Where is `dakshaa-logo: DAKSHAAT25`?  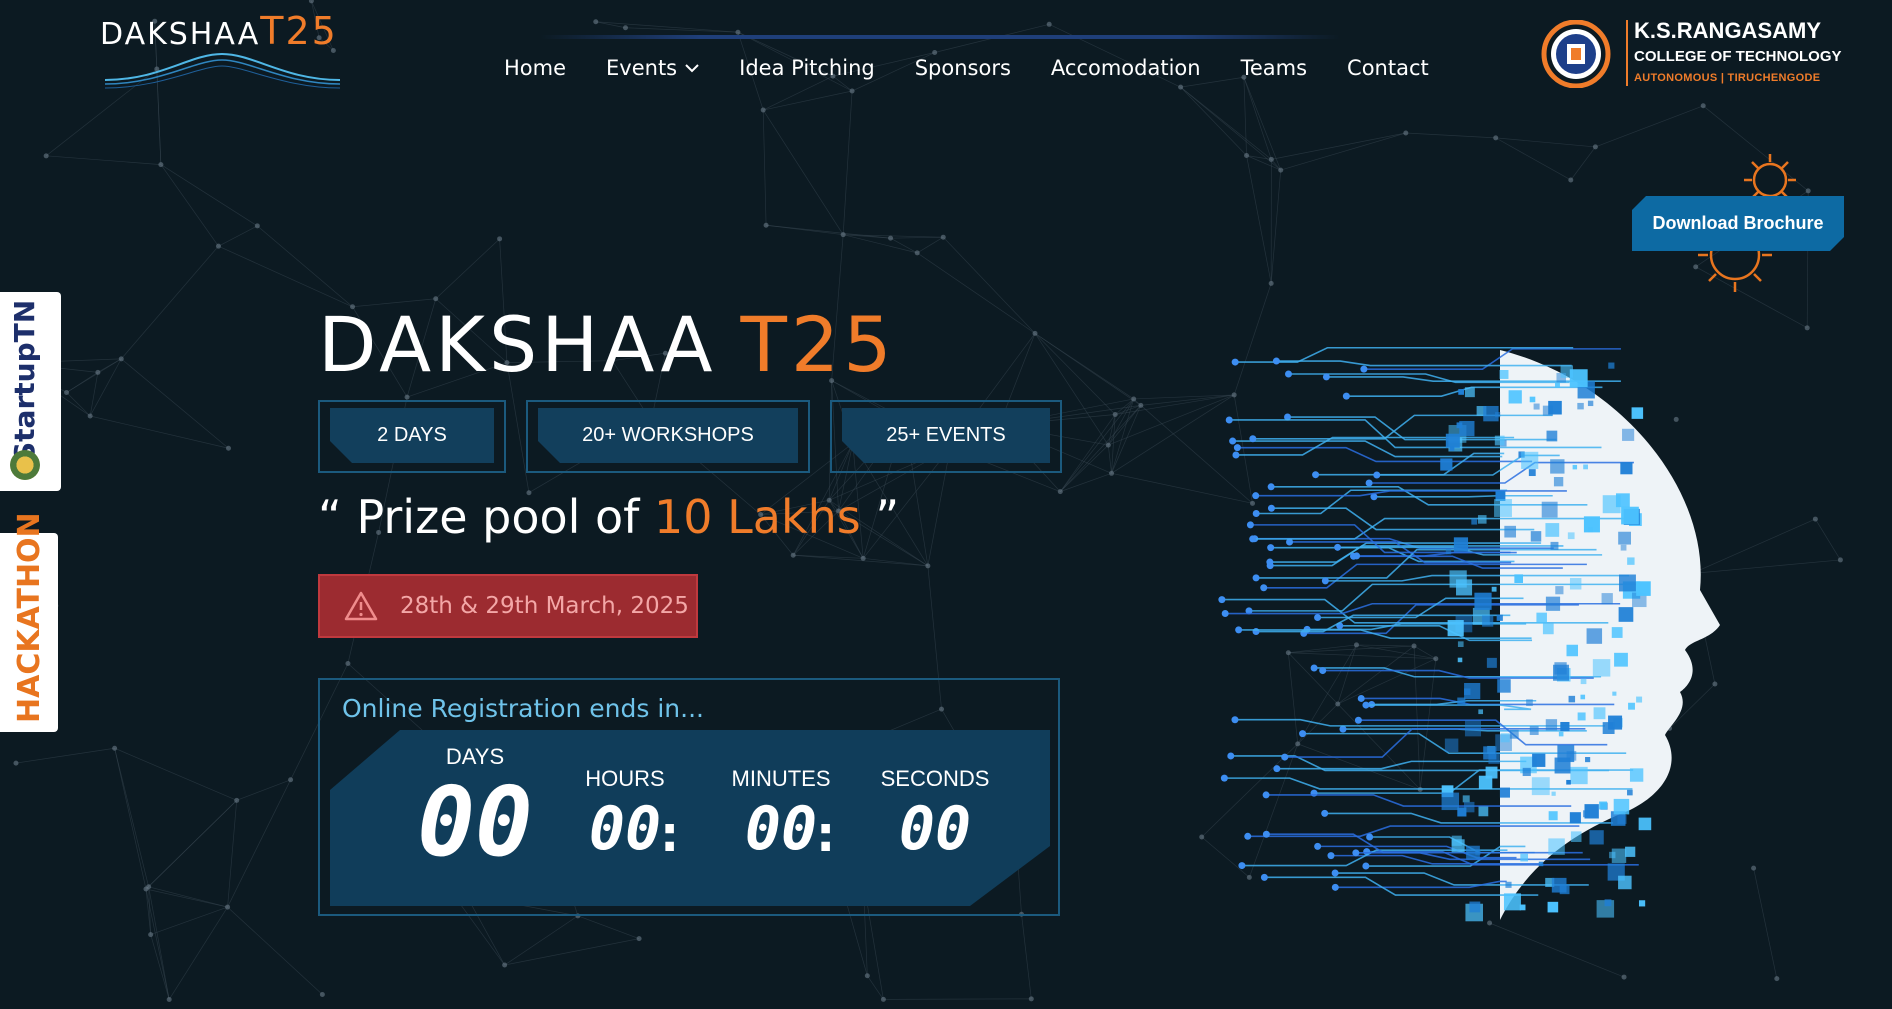
dakshaa-logo: DAKSHAAT25 is located at coordinates (222, 50).